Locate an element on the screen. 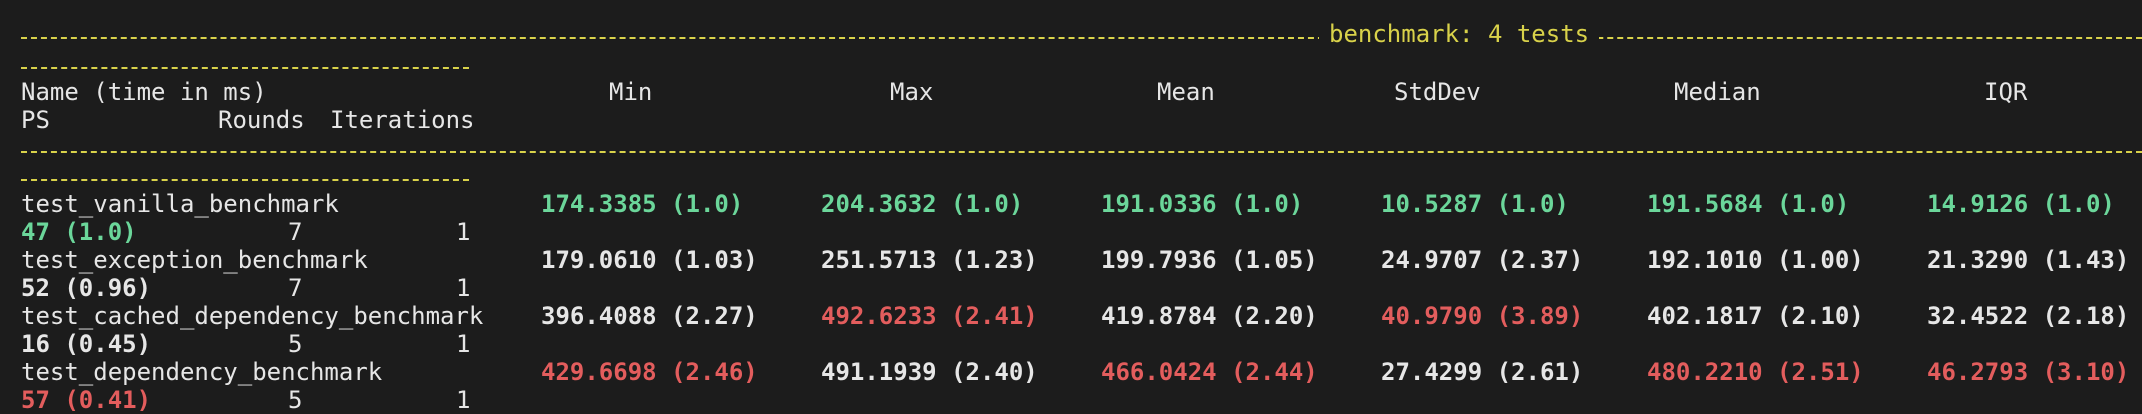 This screenshot has height=414, width=2142. row-iqr: 32.4522 (2.18) is located at coordinates (2028, 316).